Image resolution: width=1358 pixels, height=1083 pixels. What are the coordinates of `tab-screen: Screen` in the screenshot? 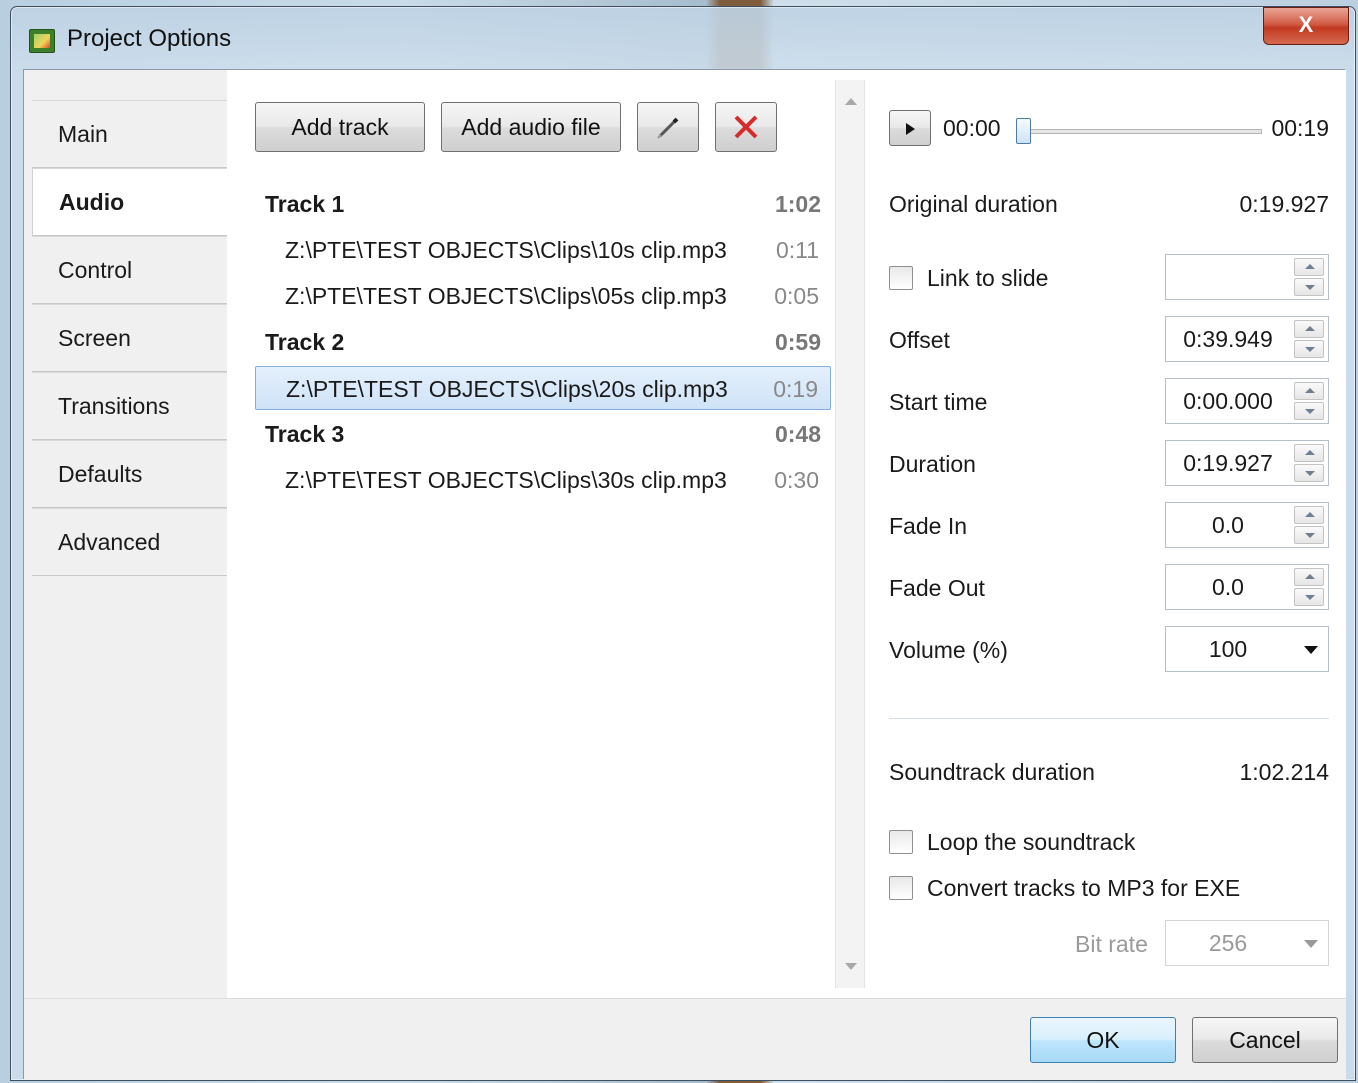 It's located at (129, 338).